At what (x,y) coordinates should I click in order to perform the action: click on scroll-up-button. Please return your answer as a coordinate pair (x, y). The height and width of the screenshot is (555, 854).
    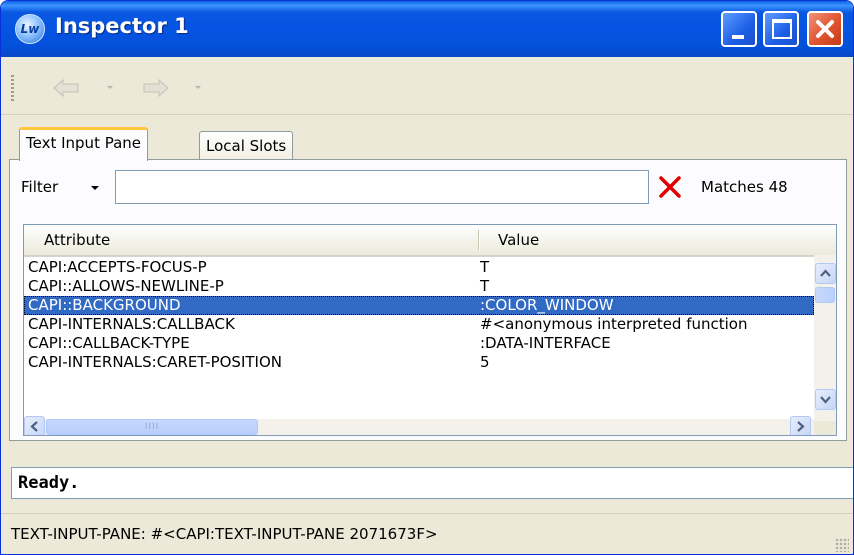
    Looking at the image, I should click on (825, 273).